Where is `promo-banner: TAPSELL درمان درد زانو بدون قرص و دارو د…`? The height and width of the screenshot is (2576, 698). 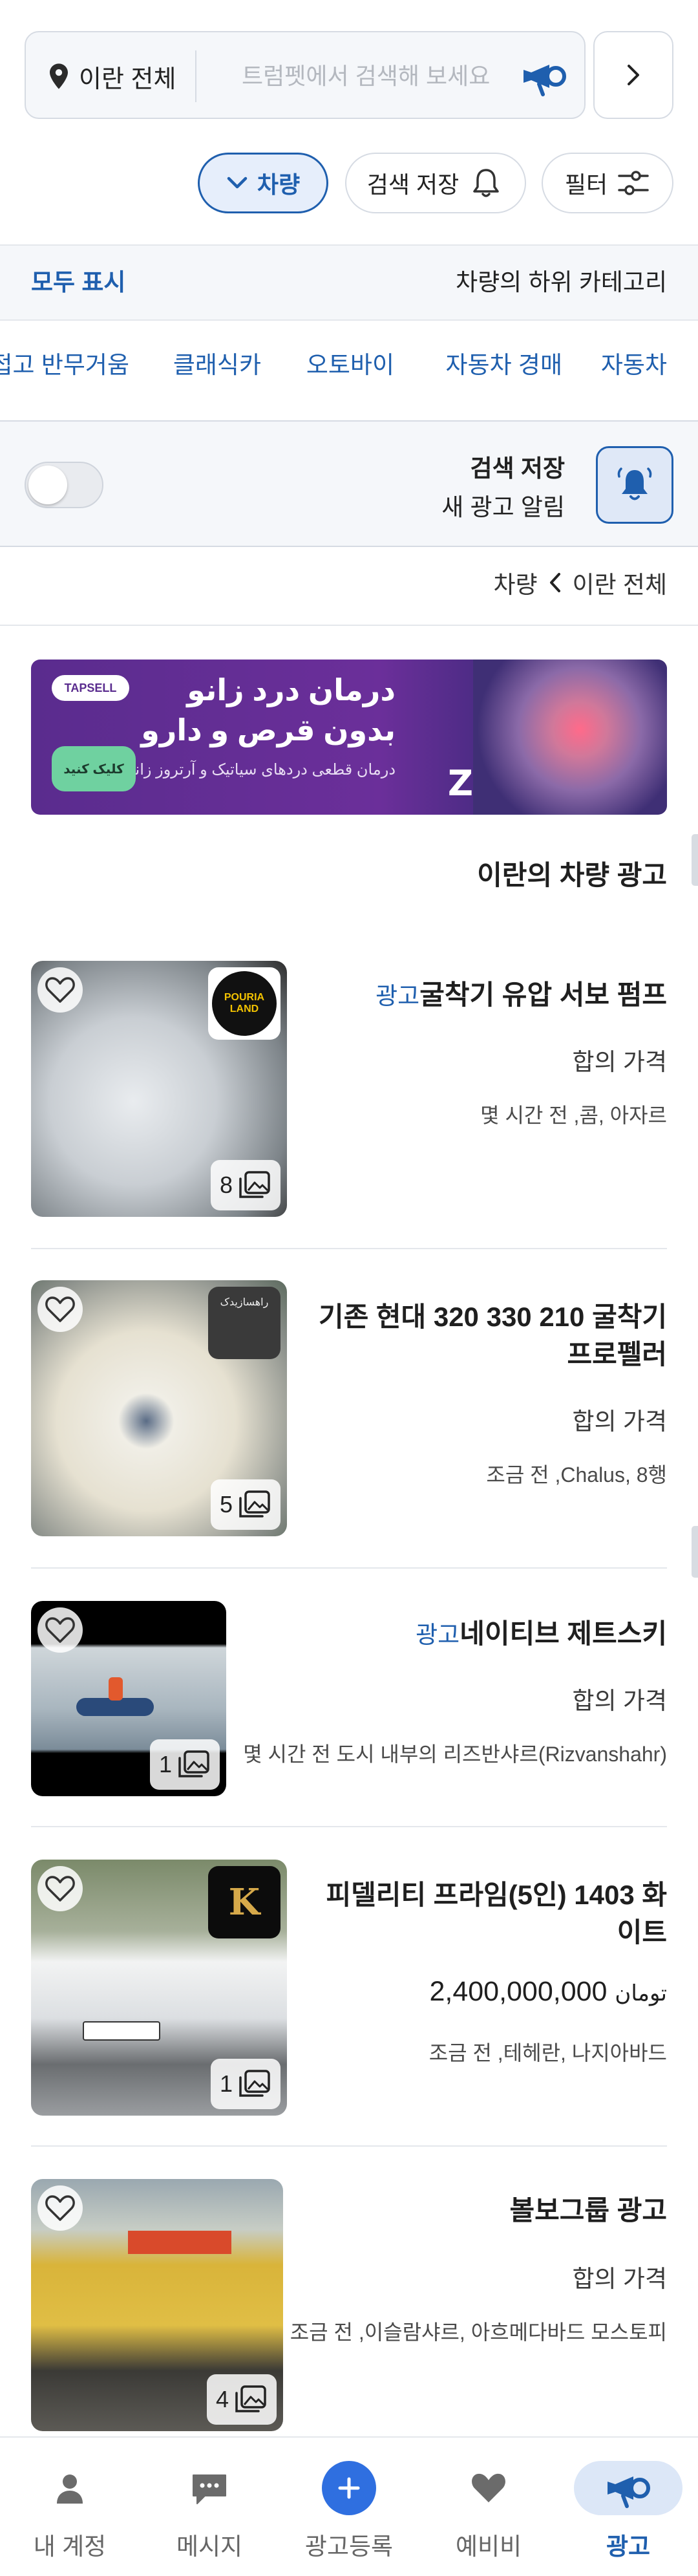
promo-banner: TAPSELL درمان درد زانو بدون قرص و دارو د… is located at coordinates (349, 737).